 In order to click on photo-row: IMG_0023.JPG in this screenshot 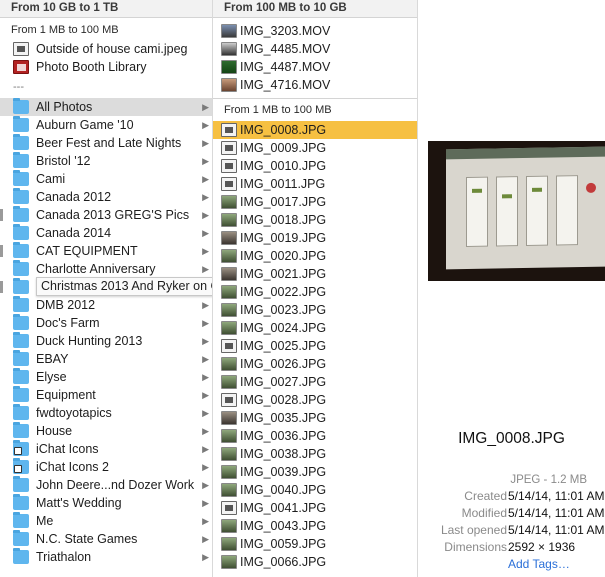, I will do `click(315, 310)`.